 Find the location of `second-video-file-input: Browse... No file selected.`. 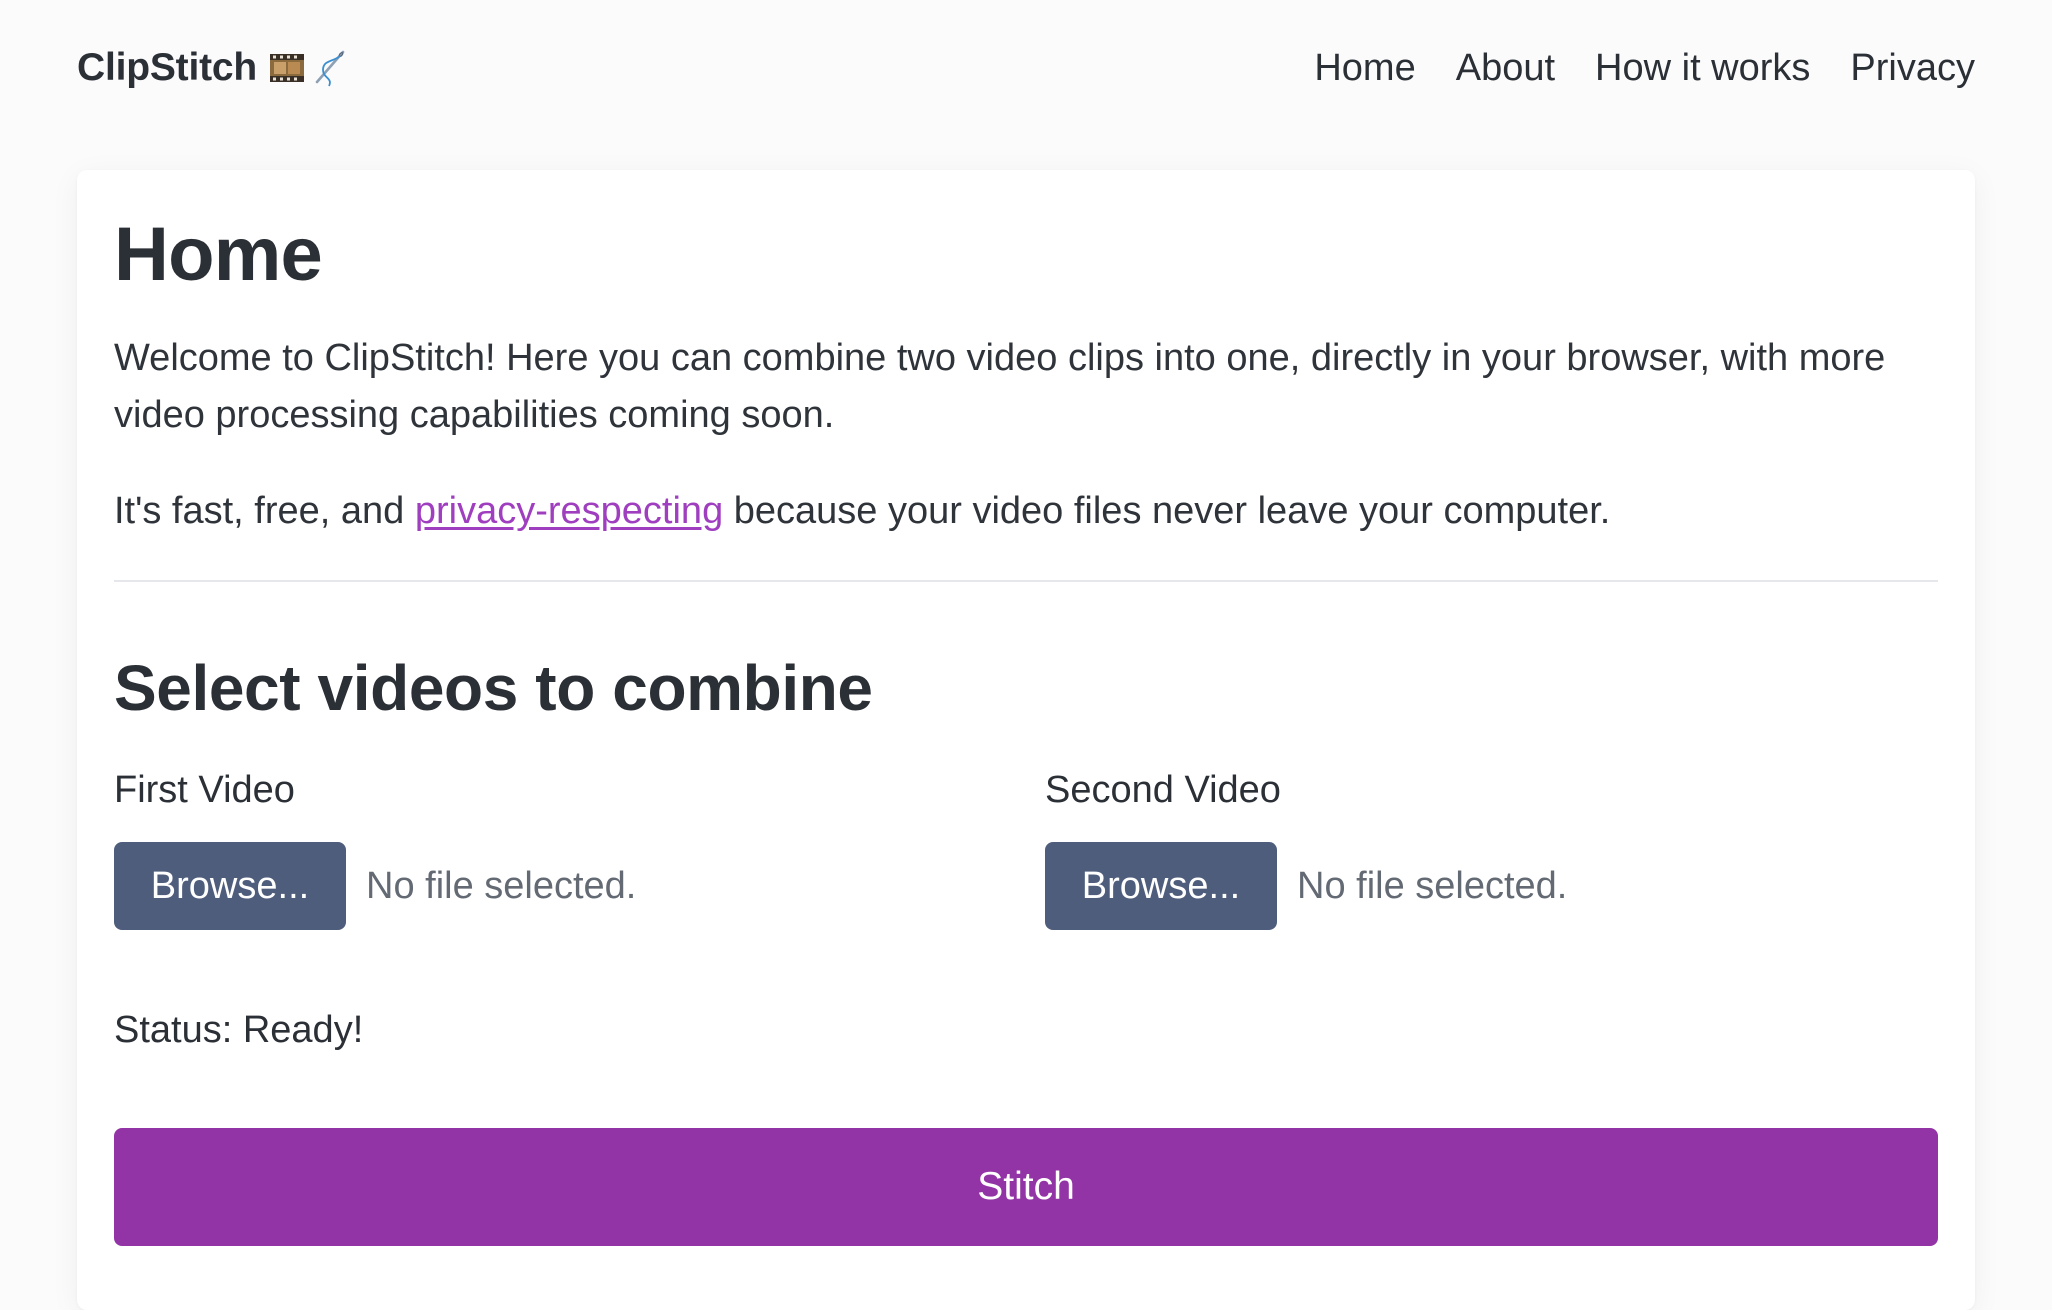

second-video-file-input: Browse... No file selected. is located at coordinates (1306, 886).